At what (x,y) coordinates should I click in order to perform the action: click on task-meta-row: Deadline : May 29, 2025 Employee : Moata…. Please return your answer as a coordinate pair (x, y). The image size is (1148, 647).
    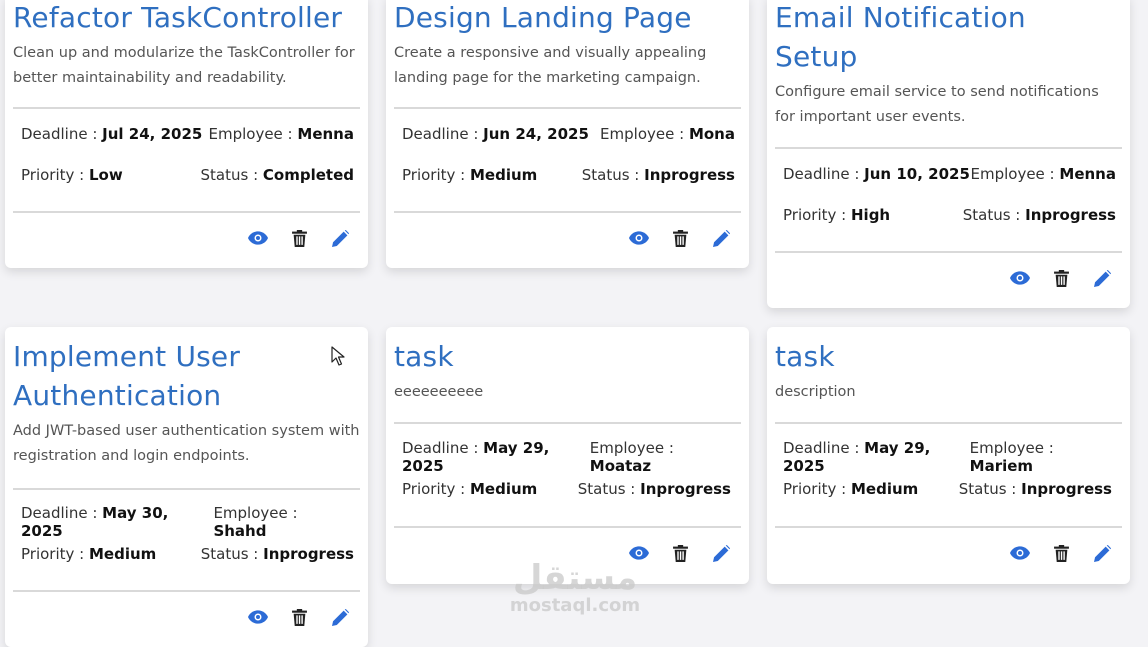
    Looking at the image, I should click on (568, 457).